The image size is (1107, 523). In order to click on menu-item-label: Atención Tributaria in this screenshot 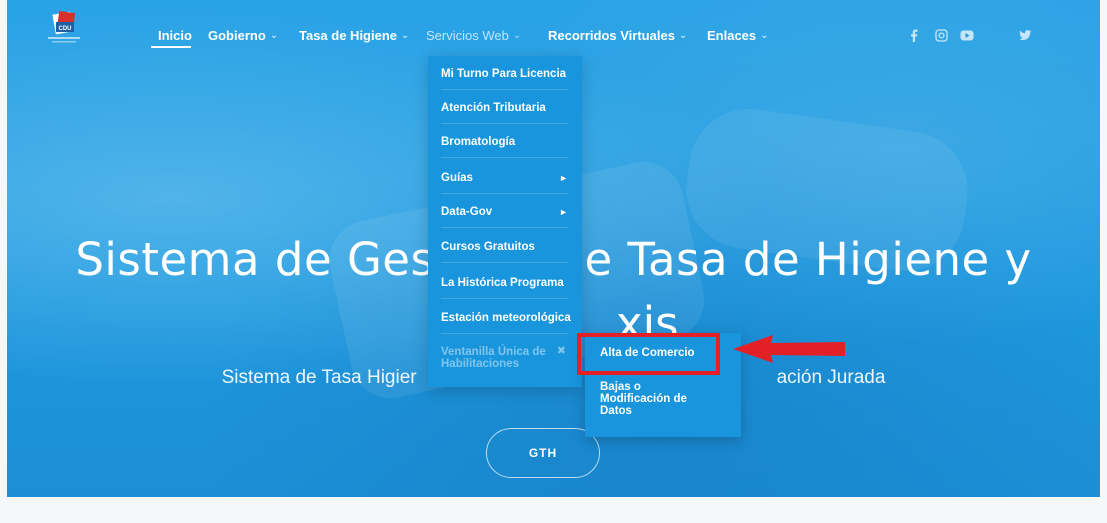, I will do `click(493, 108)`.